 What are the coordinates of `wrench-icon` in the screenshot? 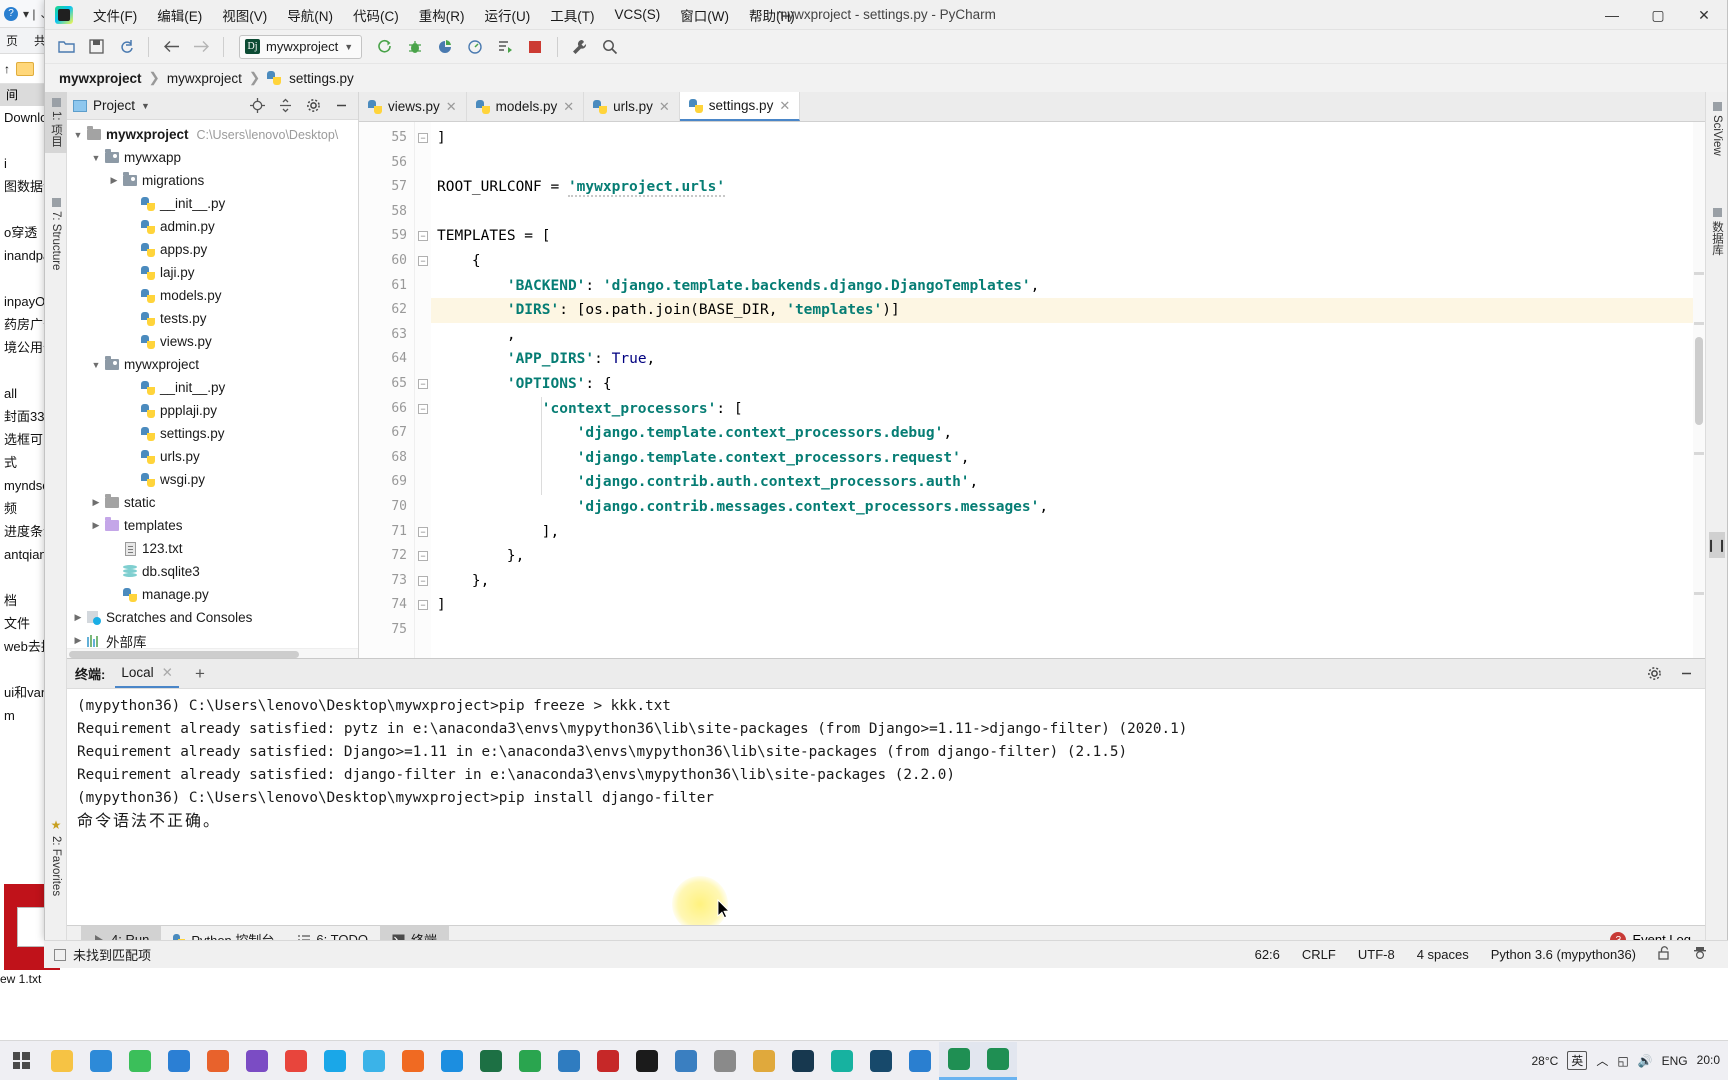 It's located at (580, 47).